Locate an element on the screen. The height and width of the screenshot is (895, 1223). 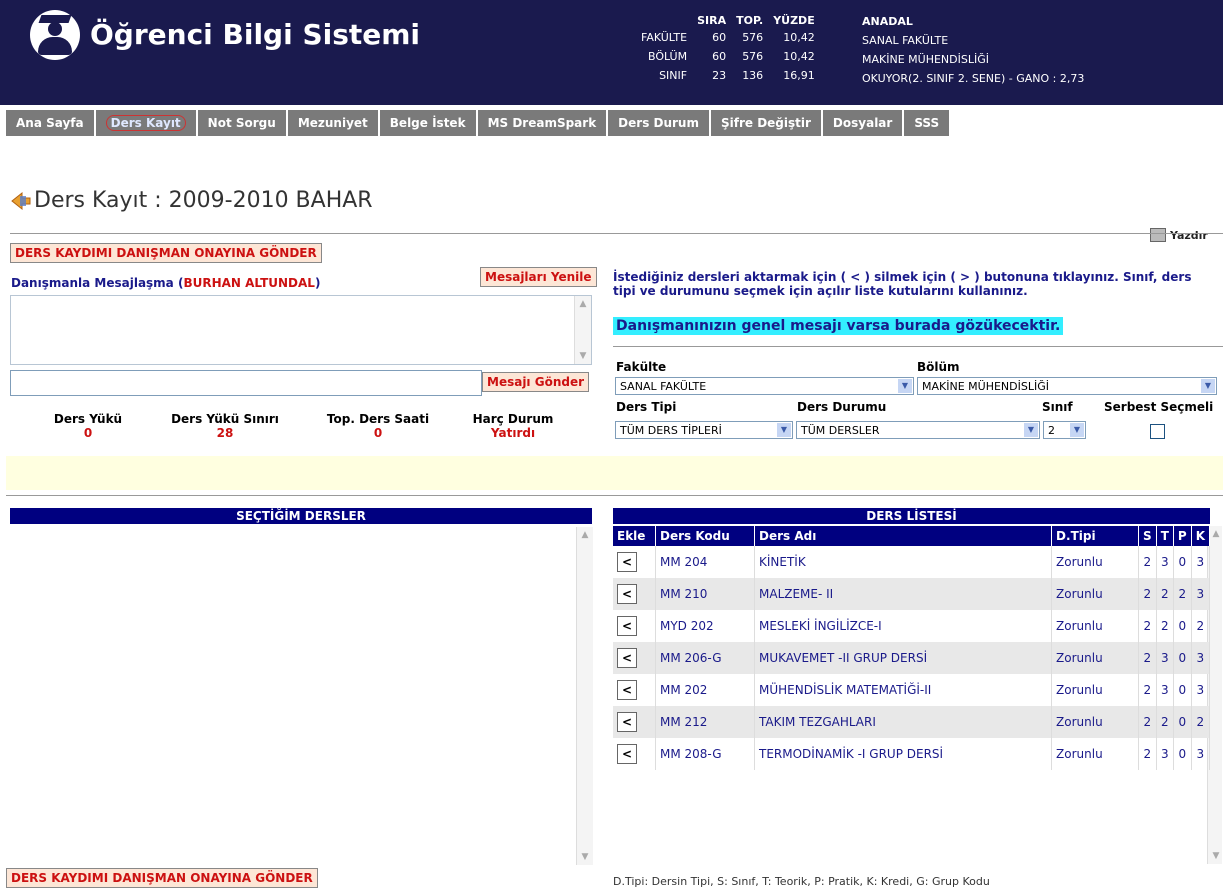
department-select-value: MAKİNE MÜHENDİSLİĞİ is located at coordinates (985, 386).